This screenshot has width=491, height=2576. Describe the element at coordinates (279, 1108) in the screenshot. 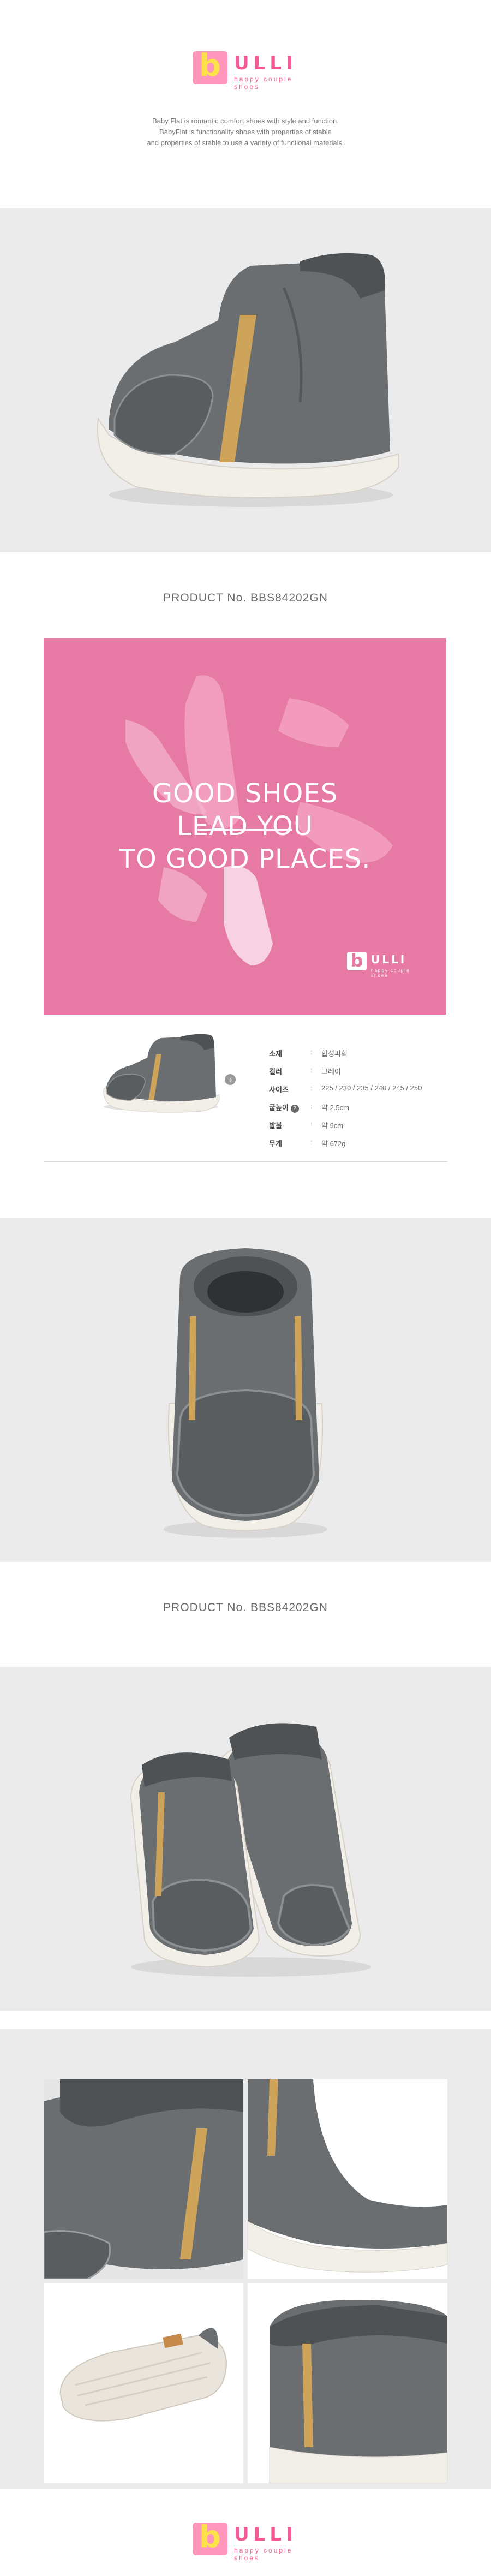

I see `spec-key: 굽높이` at that location.